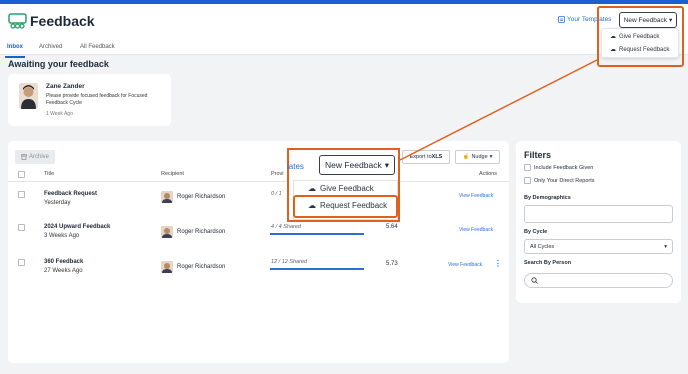  I want to click on tab-all-feedback: All Feedback, so click(97, 47).